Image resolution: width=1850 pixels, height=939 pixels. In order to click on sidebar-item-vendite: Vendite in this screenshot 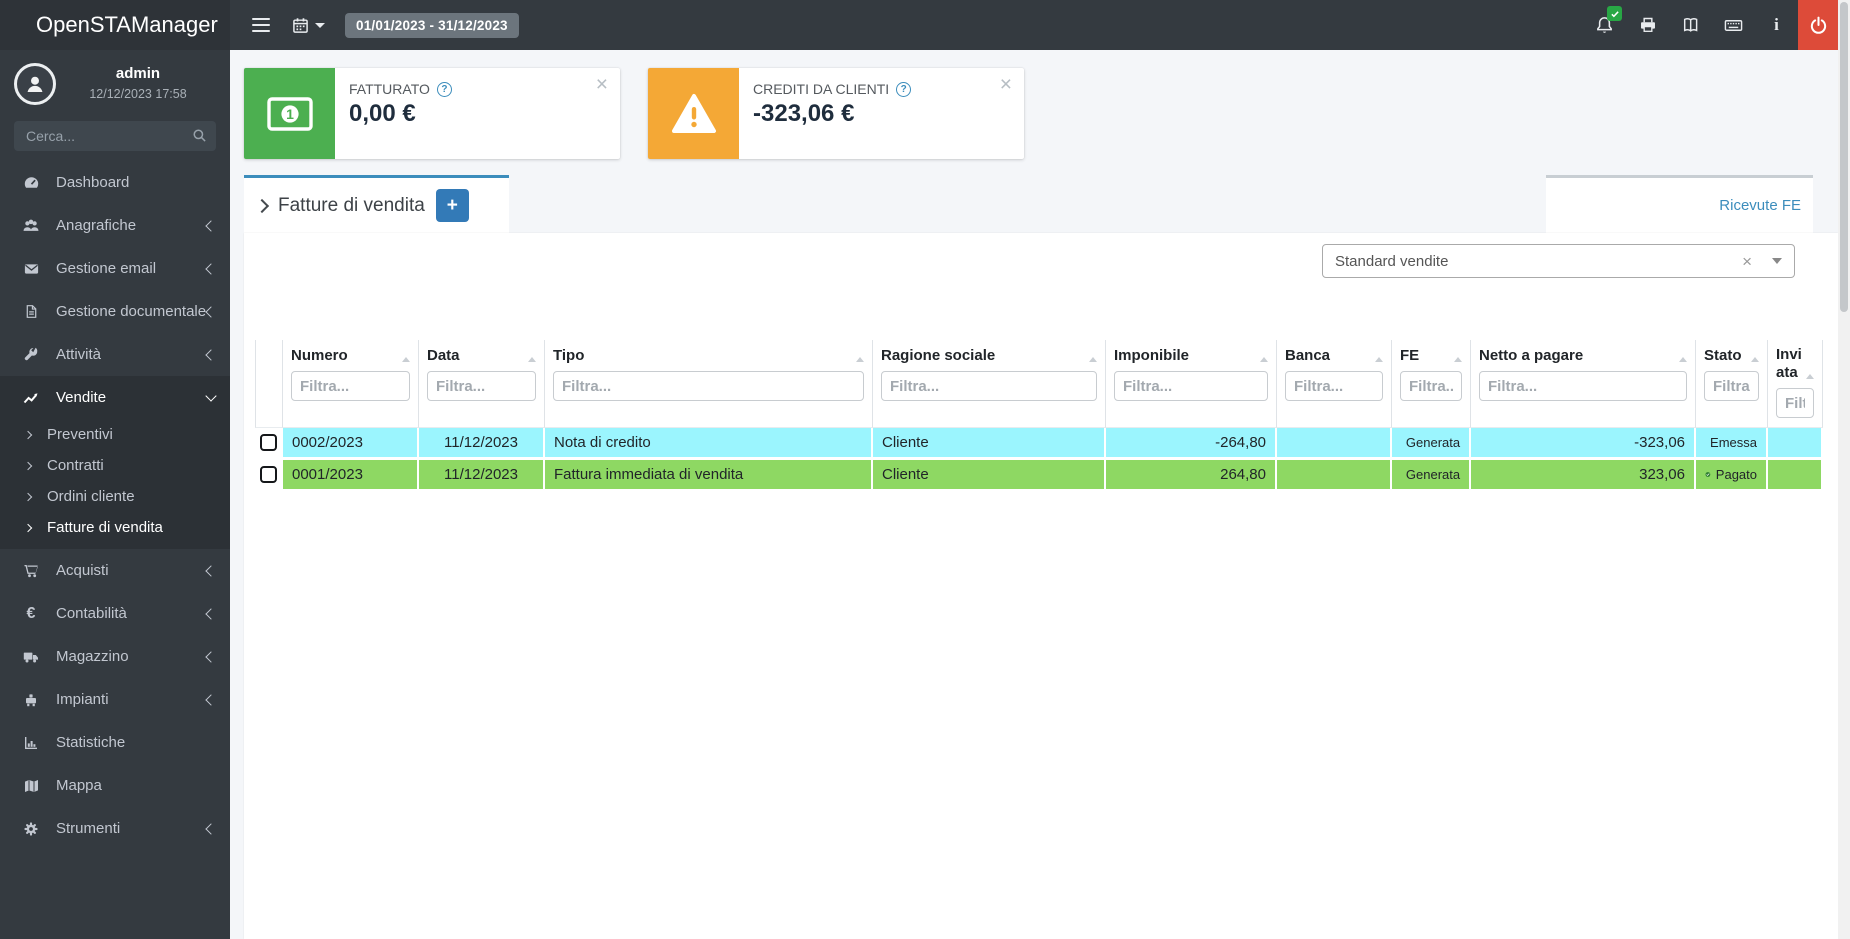, I will do `click(115, 397)`.